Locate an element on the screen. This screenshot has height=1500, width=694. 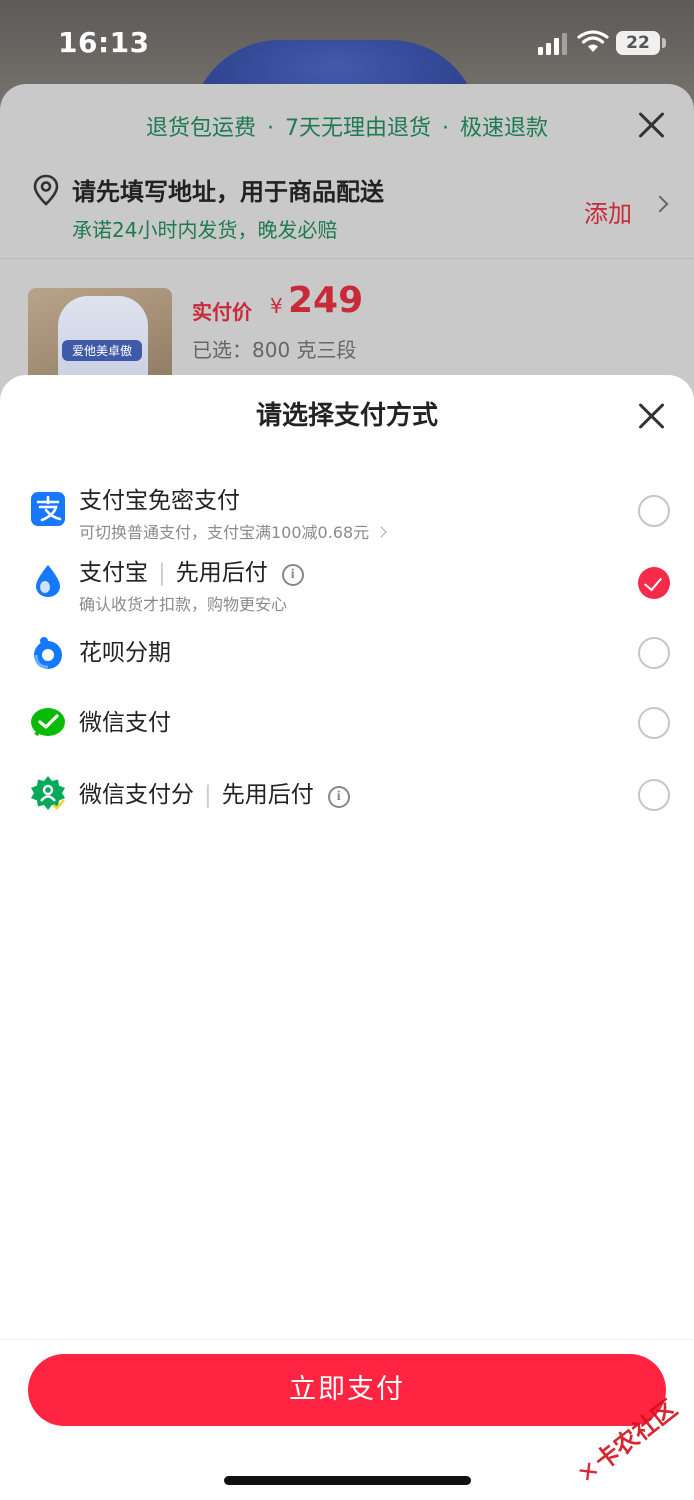
payment-method-wechat-score: 微信支付分 | 先用后付 i is located at coordinates (347, 795).